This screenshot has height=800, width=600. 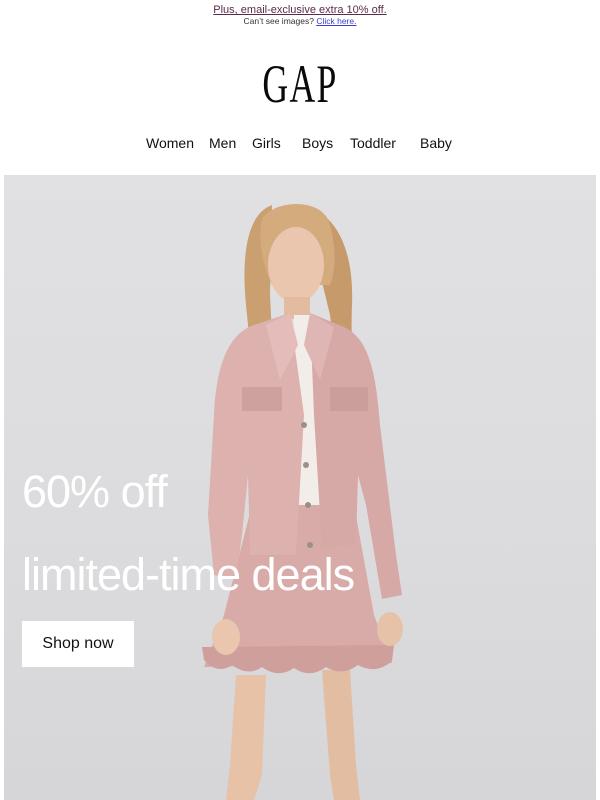 What do you see at coordinates (266, 143) in the screenshot?
I see `nav-item-girls: Girls` at bounding box center [266, 143].